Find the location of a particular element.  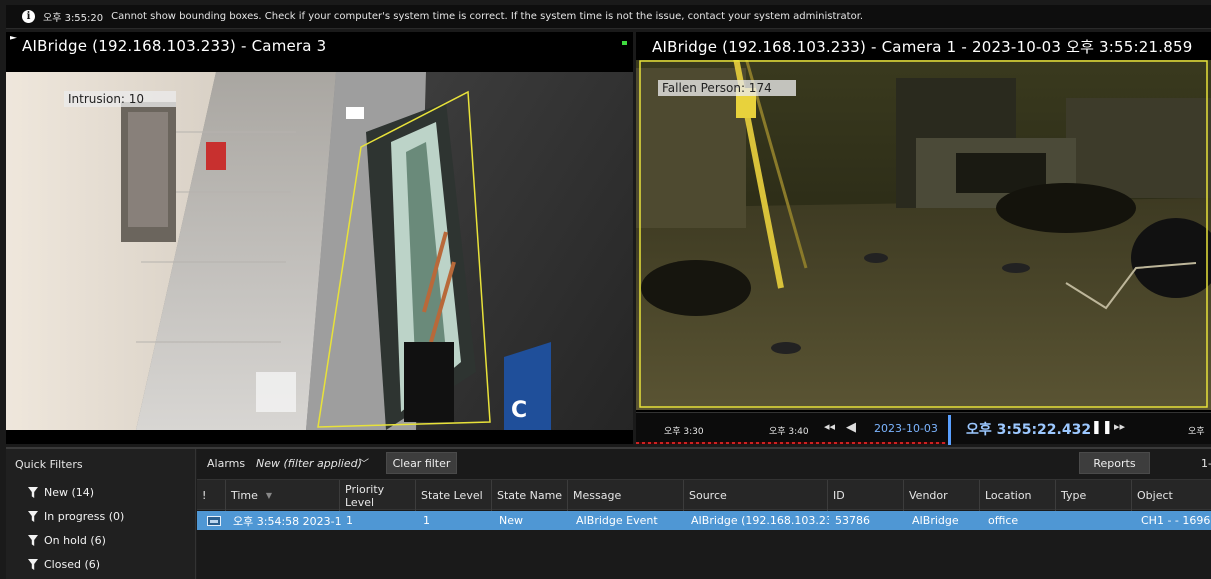

cell-type is located at coordinates (1096, 520).